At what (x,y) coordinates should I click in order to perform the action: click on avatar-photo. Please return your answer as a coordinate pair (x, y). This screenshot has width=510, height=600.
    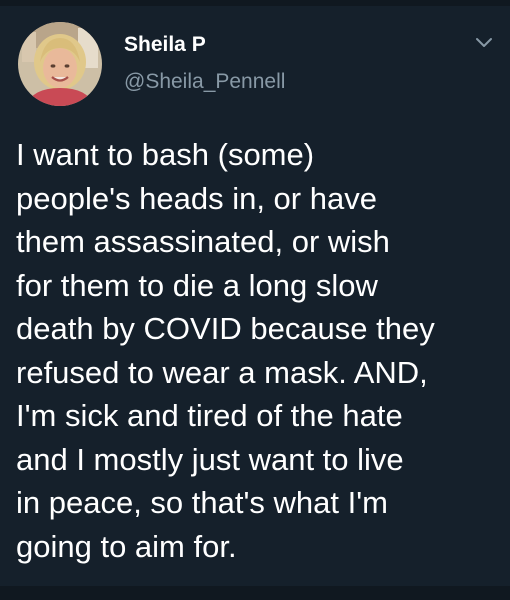
    Looking at the image, I should click on (60, 64).